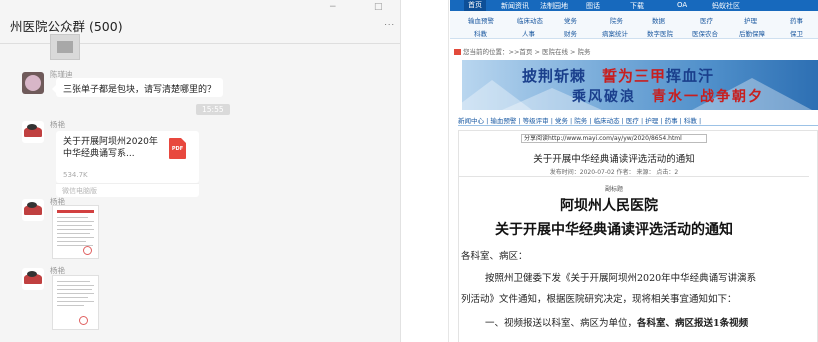 This screenshot has width=818, height=342. Describe the element at coordinates (617, 323) in the screenshot. I see `paragraph-2: 一、视频报送以科室、病区为单位，各科室、病区报送1条视频` at that location.